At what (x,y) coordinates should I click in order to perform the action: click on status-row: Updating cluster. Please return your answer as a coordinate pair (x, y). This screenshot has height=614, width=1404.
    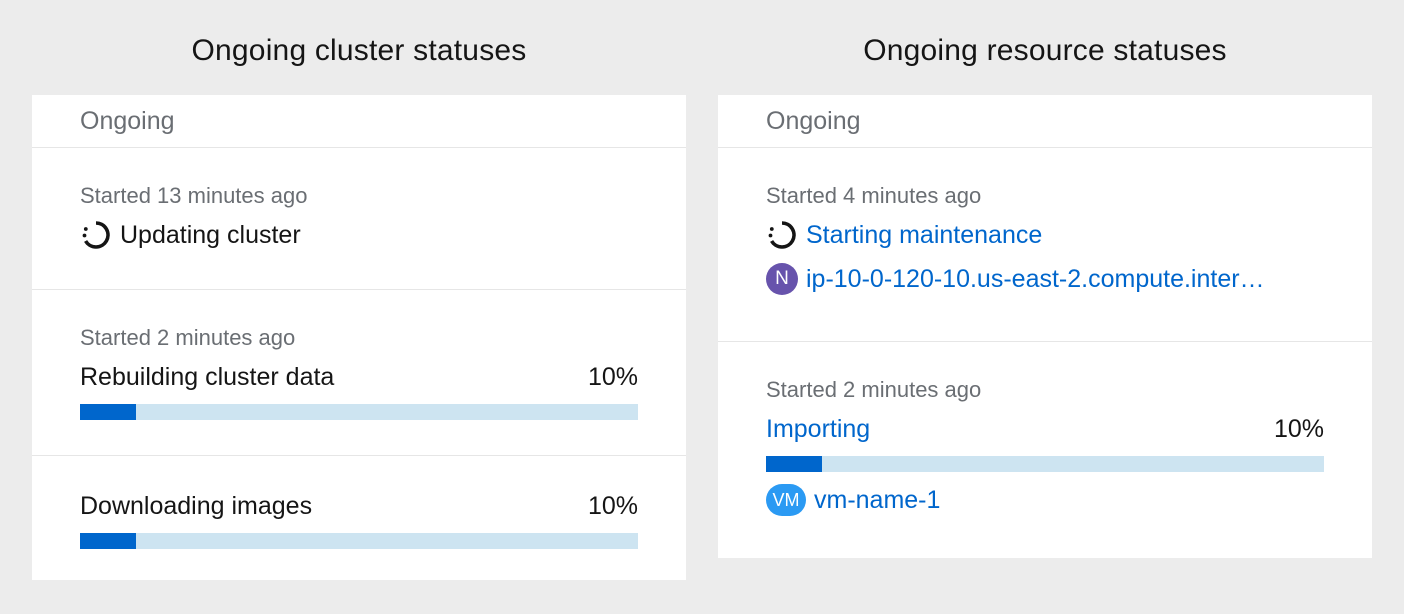
    Looking at the image, I should click on (359, 235).